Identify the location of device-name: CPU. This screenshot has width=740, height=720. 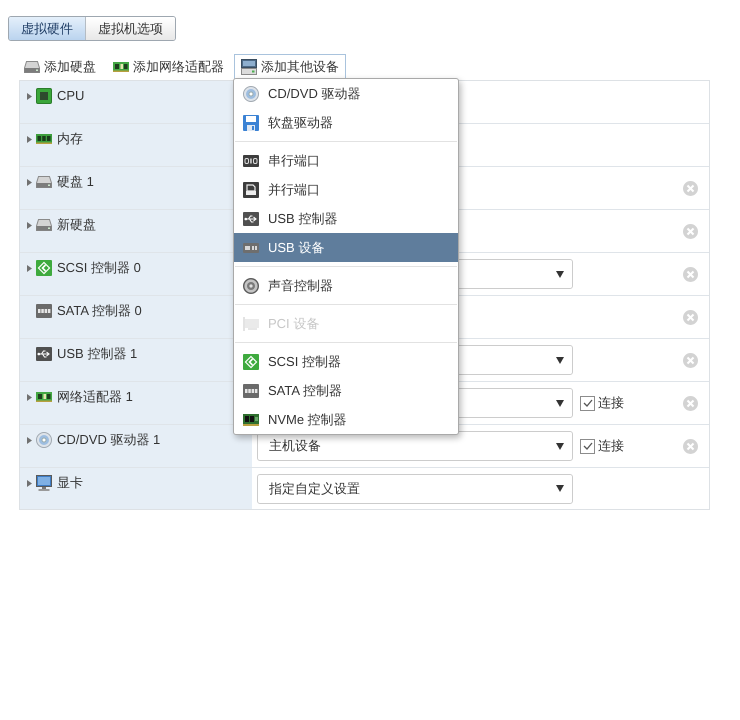
(70, 96).